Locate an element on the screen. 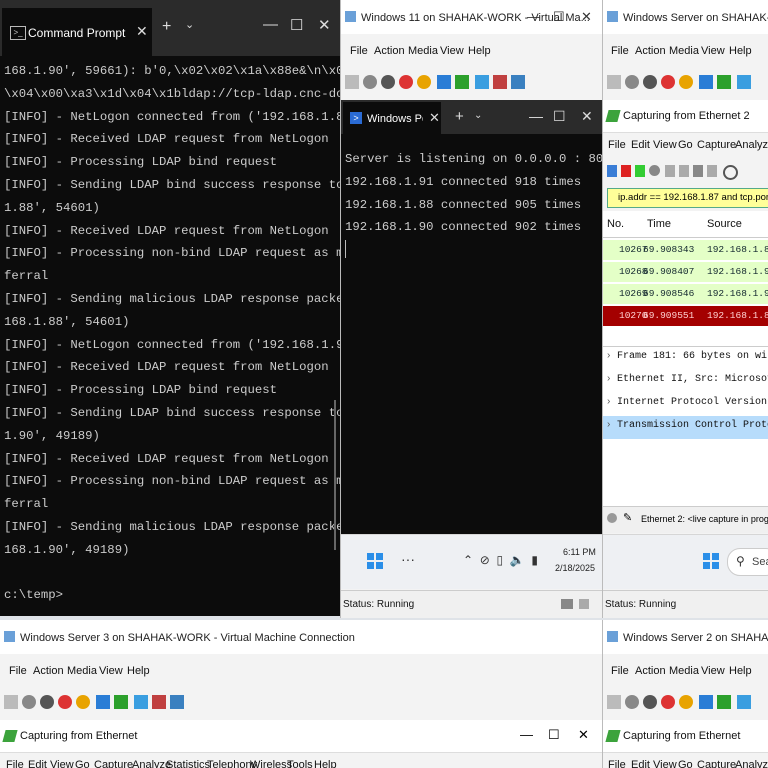 This screenshot has width=768, height=768. revert-icon is located at coordinates (159, 702).